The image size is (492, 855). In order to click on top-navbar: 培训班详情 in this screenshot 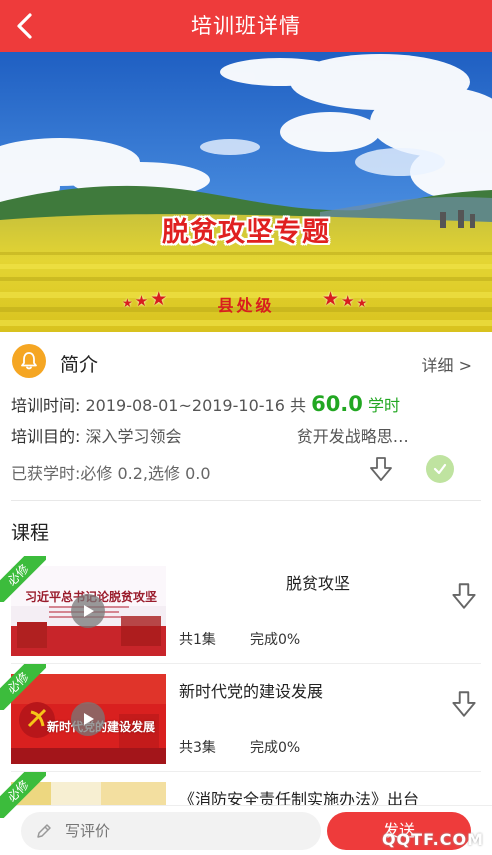, I will do `click(246, 26)`.